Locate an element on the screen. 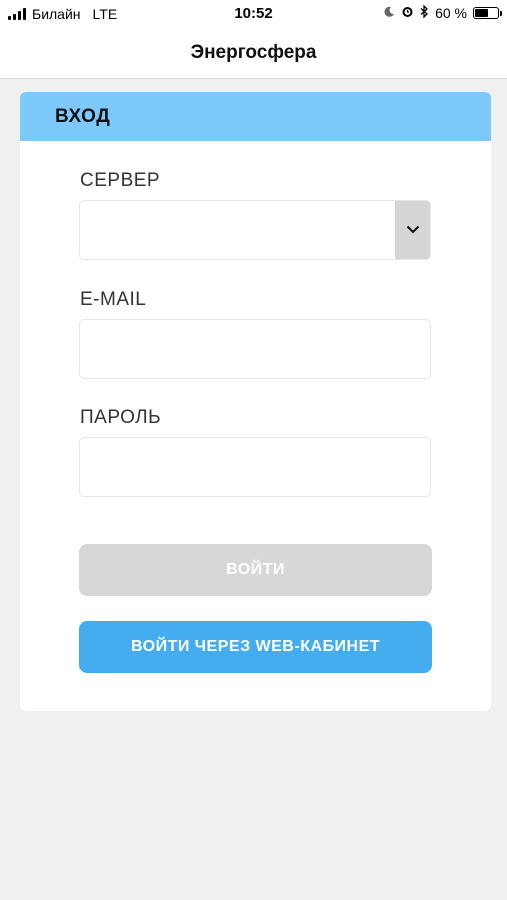 This screenshot has height=900, width=507. moon-icon is located at coordinates (389, 13).